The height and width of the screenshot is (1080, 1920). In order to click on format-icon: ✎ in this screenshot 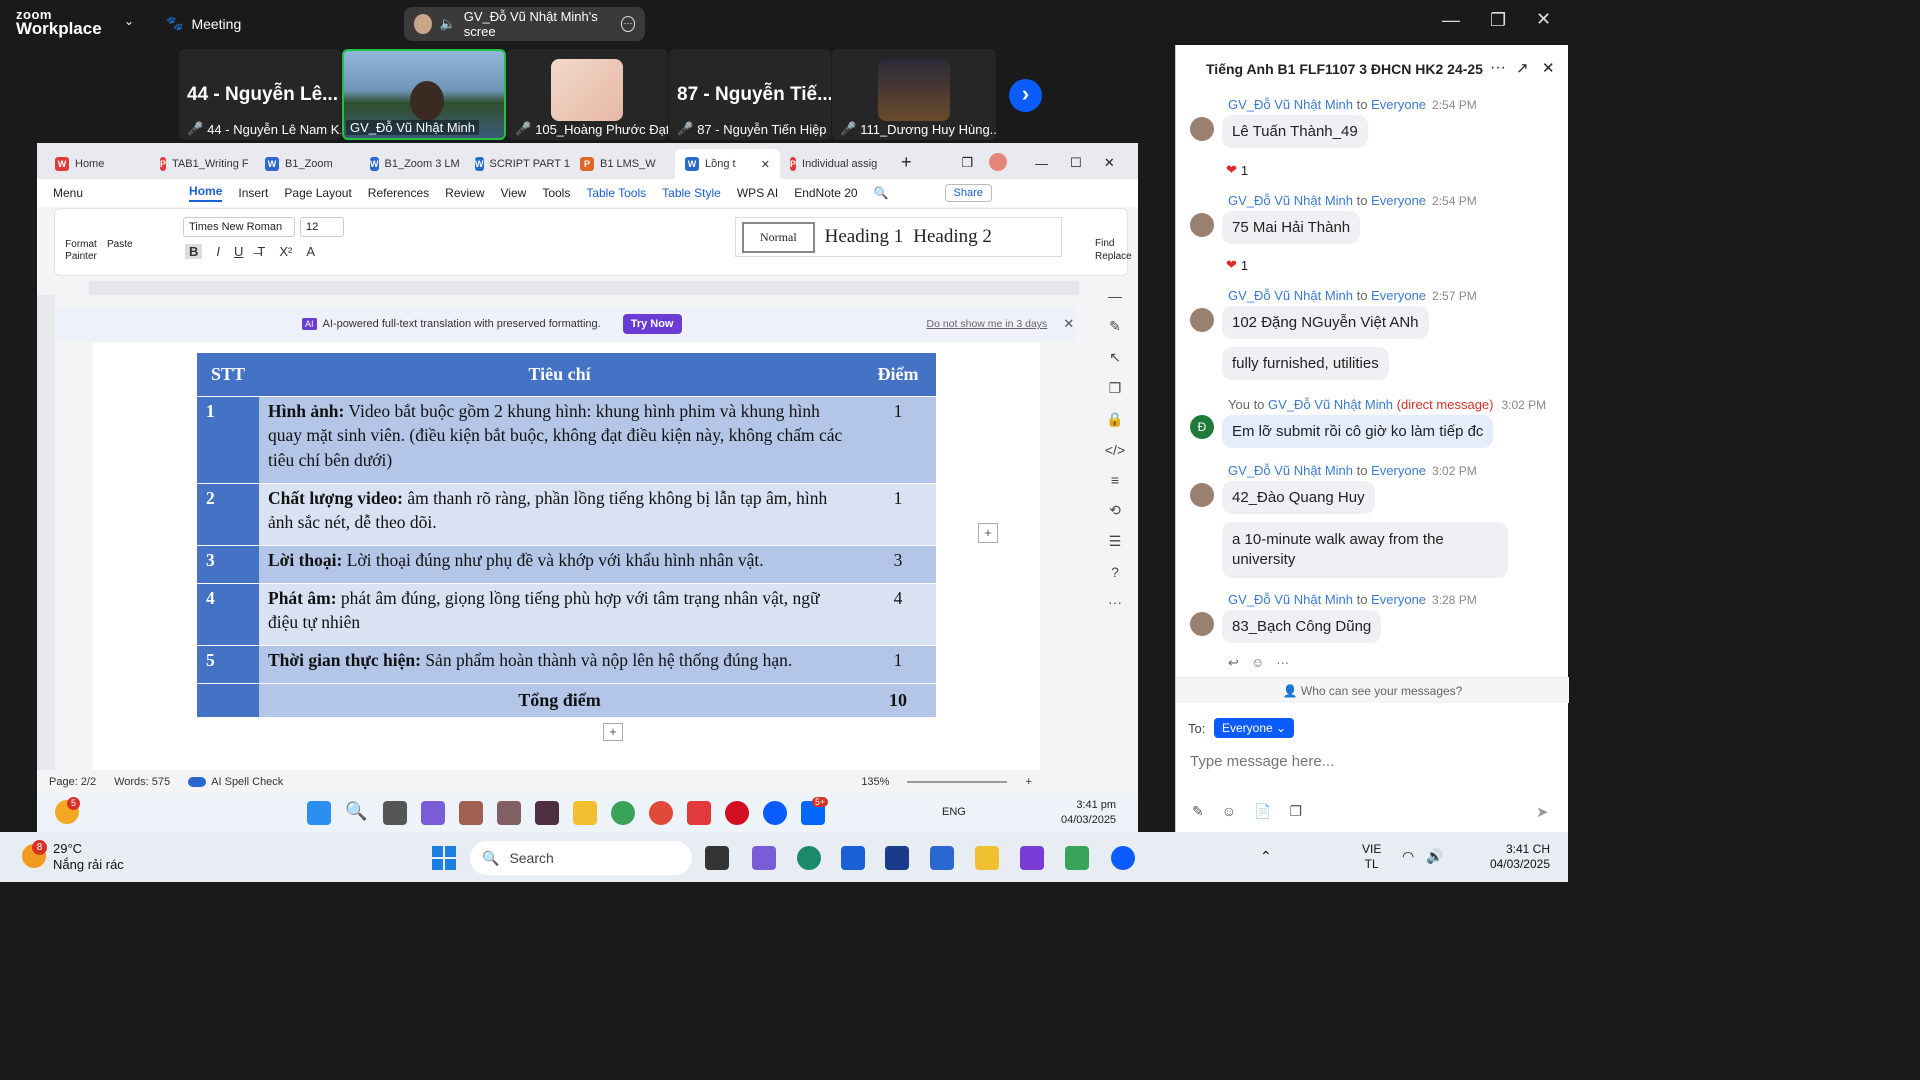, I will do `click(1198, 811)`.